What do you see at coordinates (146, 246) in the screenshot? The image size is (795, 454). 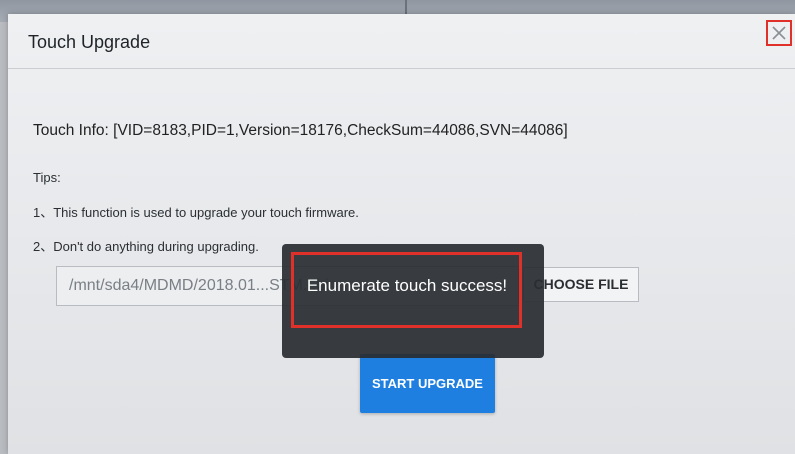 I see `tip-item-2: 2、Don't do anything during upgrading.` at bounding box center [146, 246].